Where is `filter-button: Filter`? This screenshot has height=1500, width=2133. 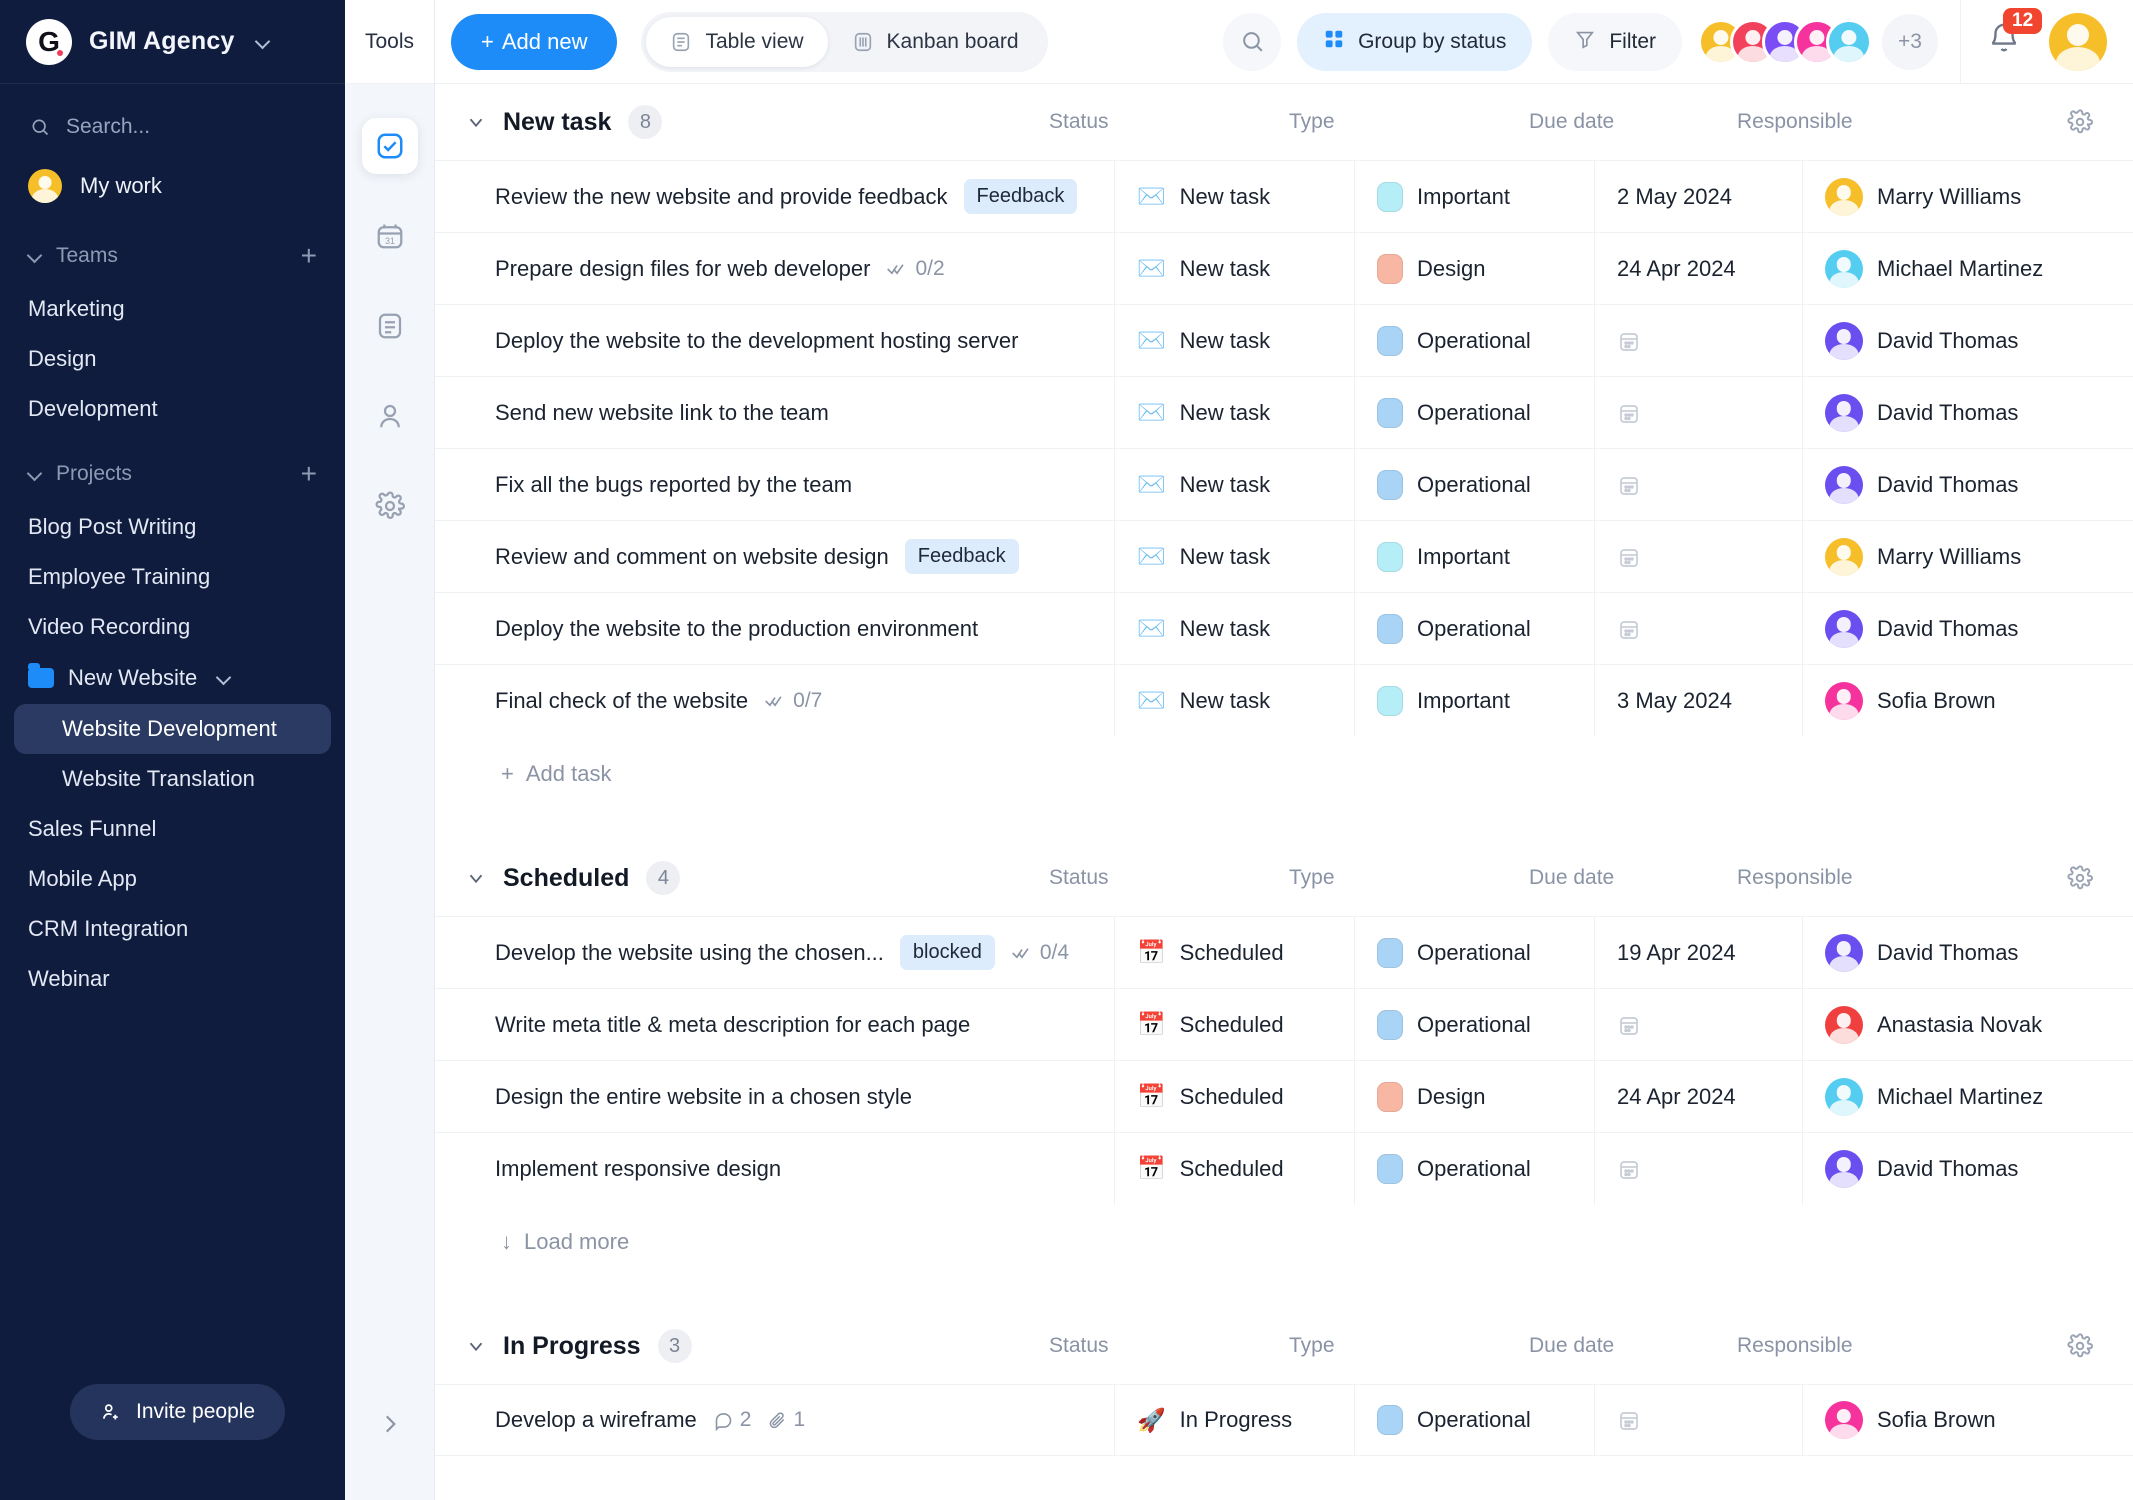
filter-button: Filter is located at coordinates (1615, 41).